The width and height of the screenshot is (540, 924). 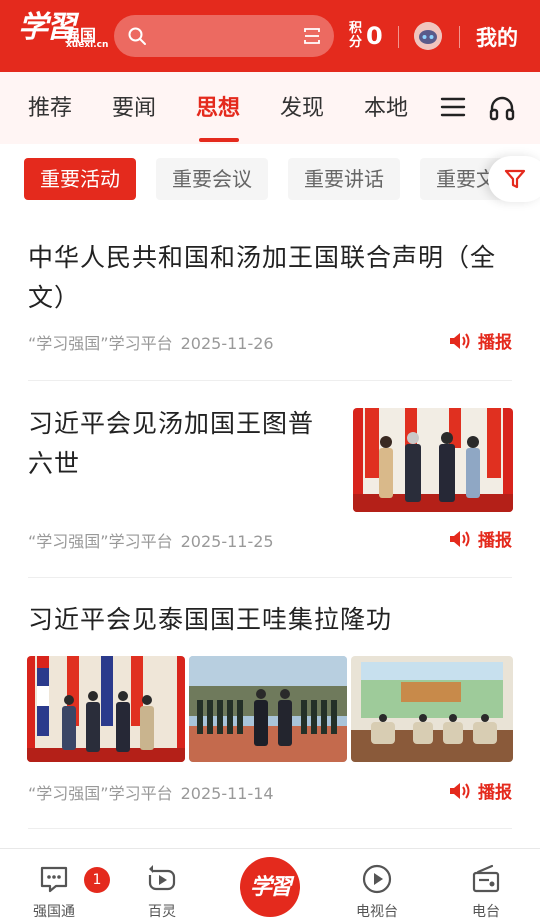 I want to click on robot-avatar-icon, so click(x=428, y=36).